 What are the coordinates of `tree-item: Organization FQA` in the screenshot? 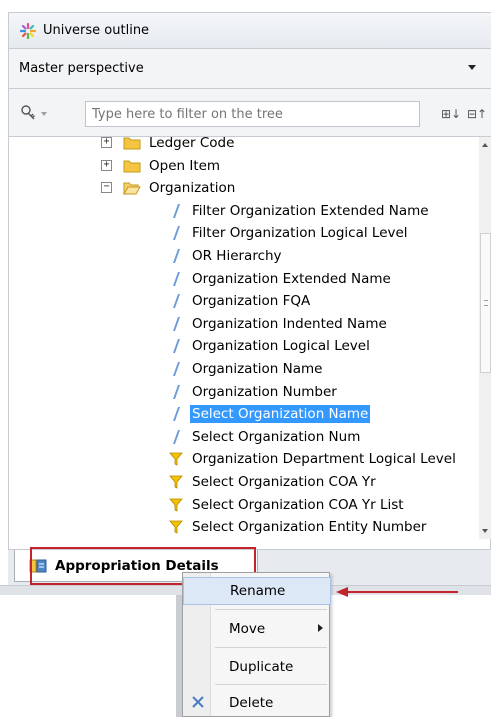 It's located at (241, 301).